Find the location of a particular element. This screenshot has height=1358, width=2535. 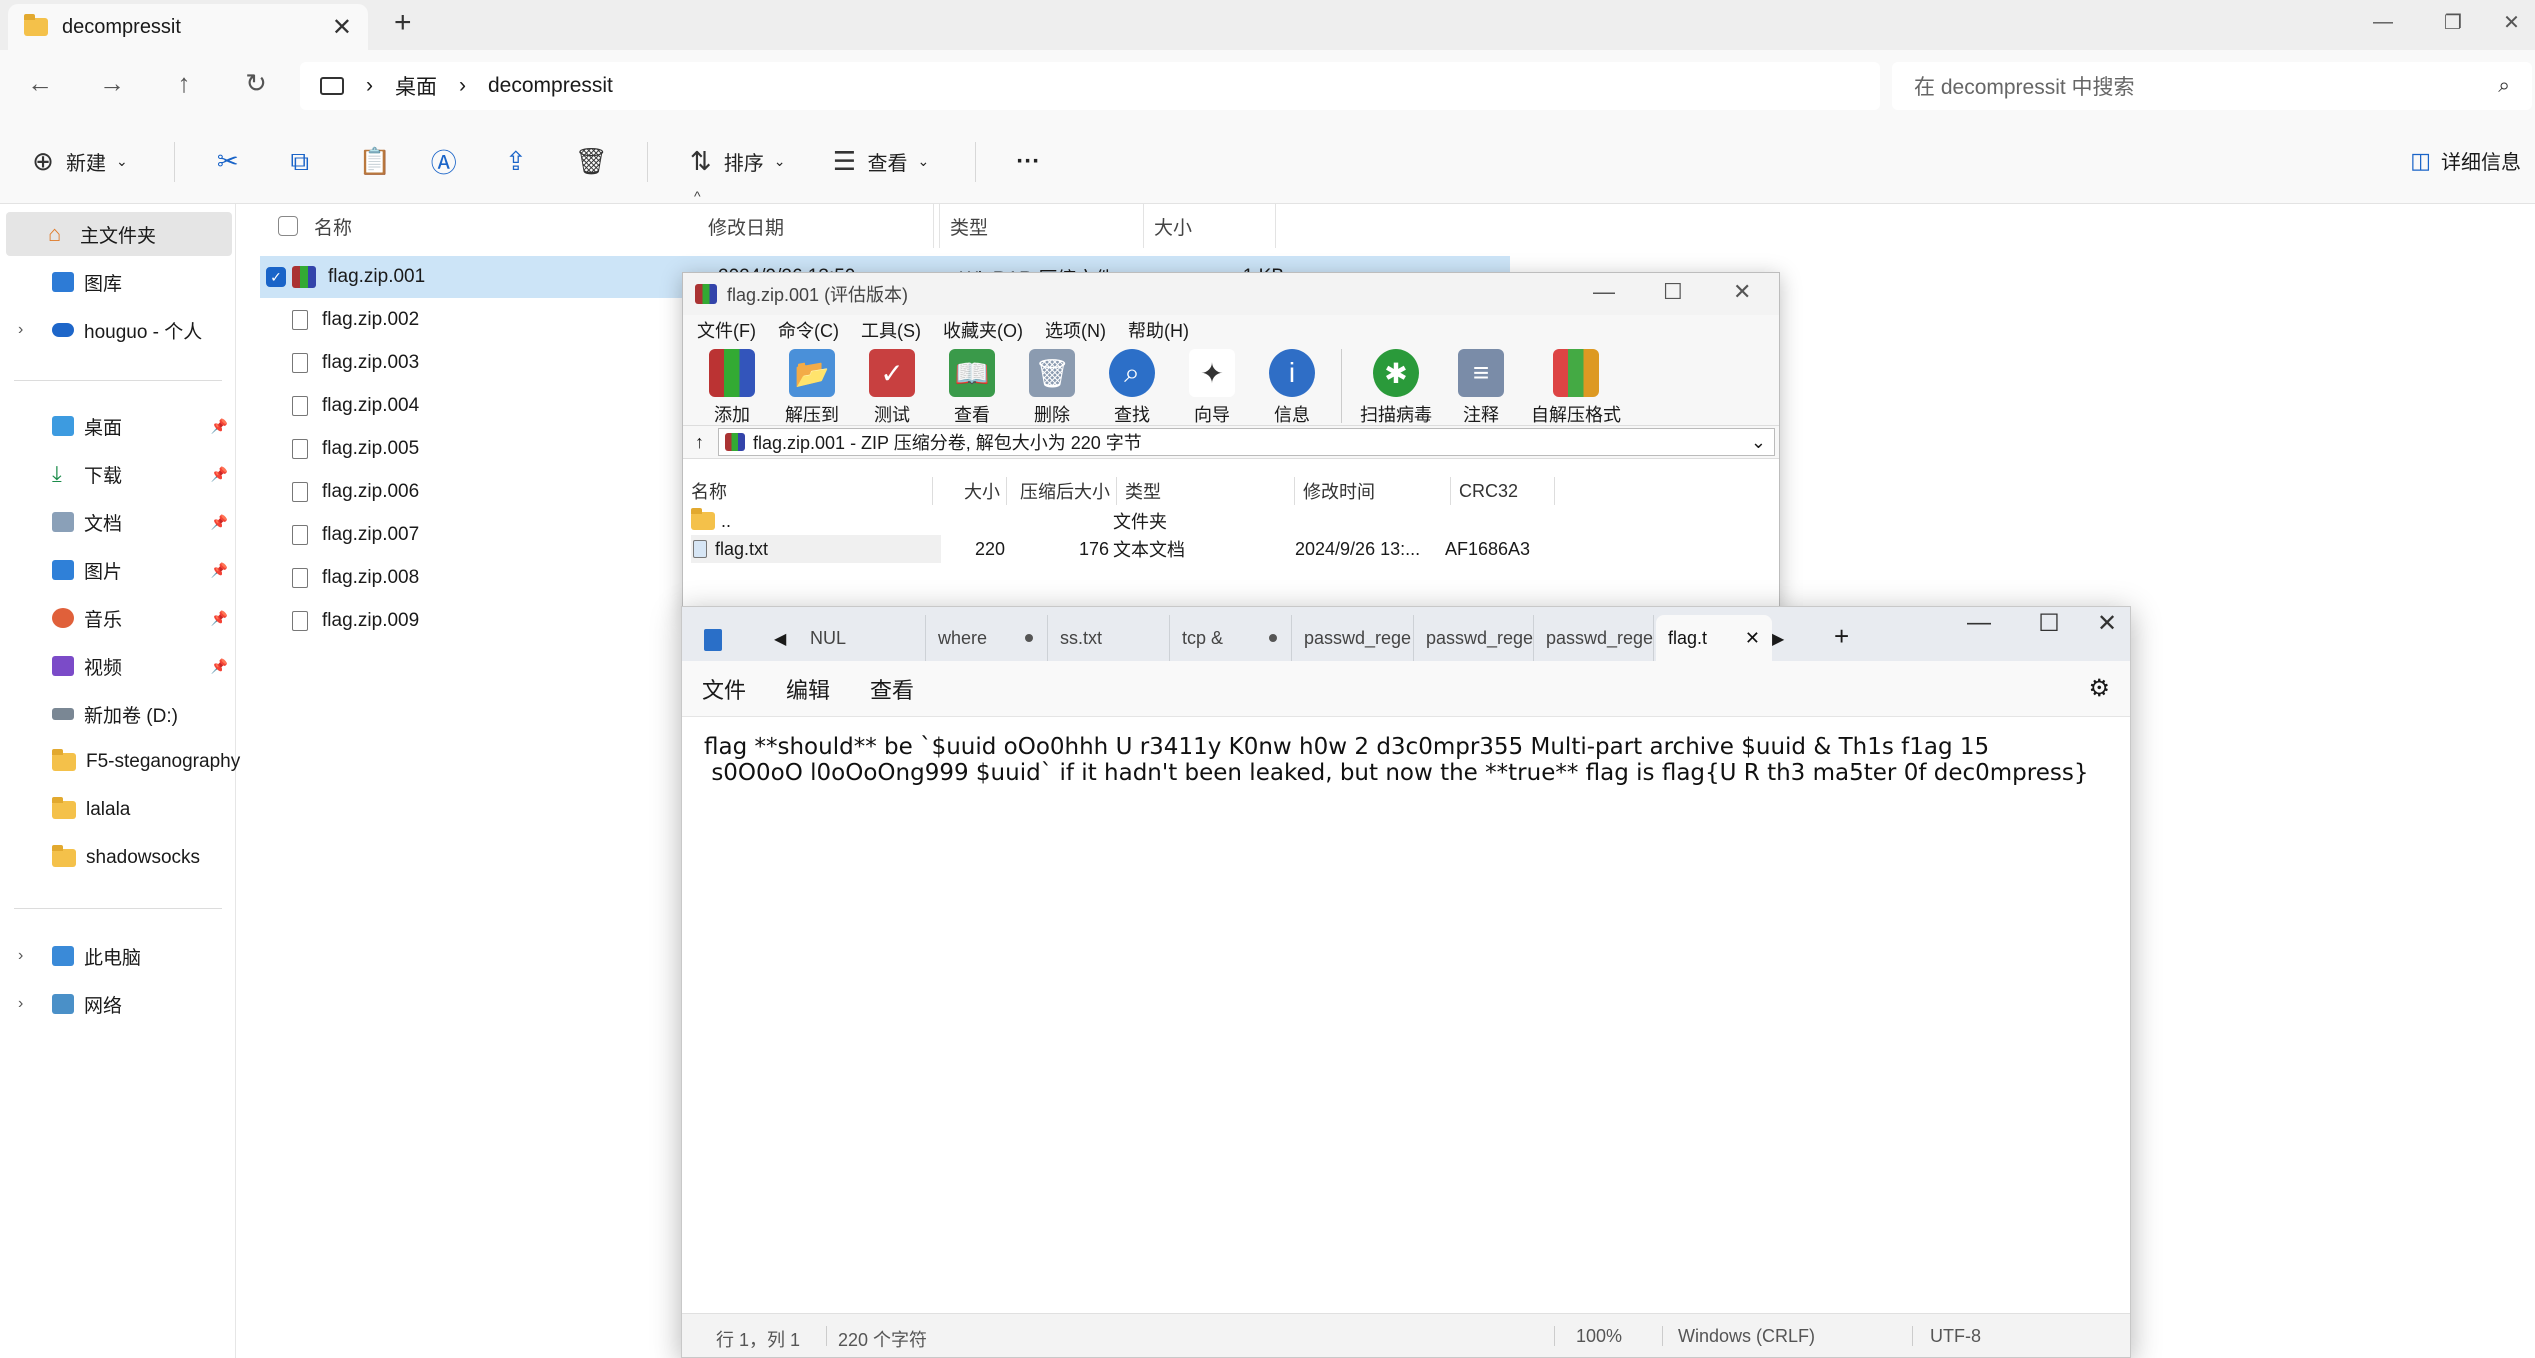

chevron-down-icon: ⌄ is located at coordinates (1758, 442).